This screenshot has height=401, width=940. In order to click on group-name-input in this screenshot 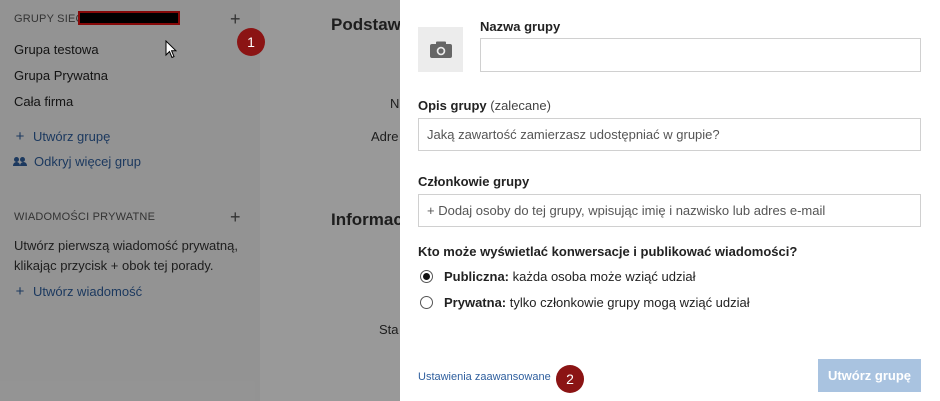, I will do `click(700, 55)`.